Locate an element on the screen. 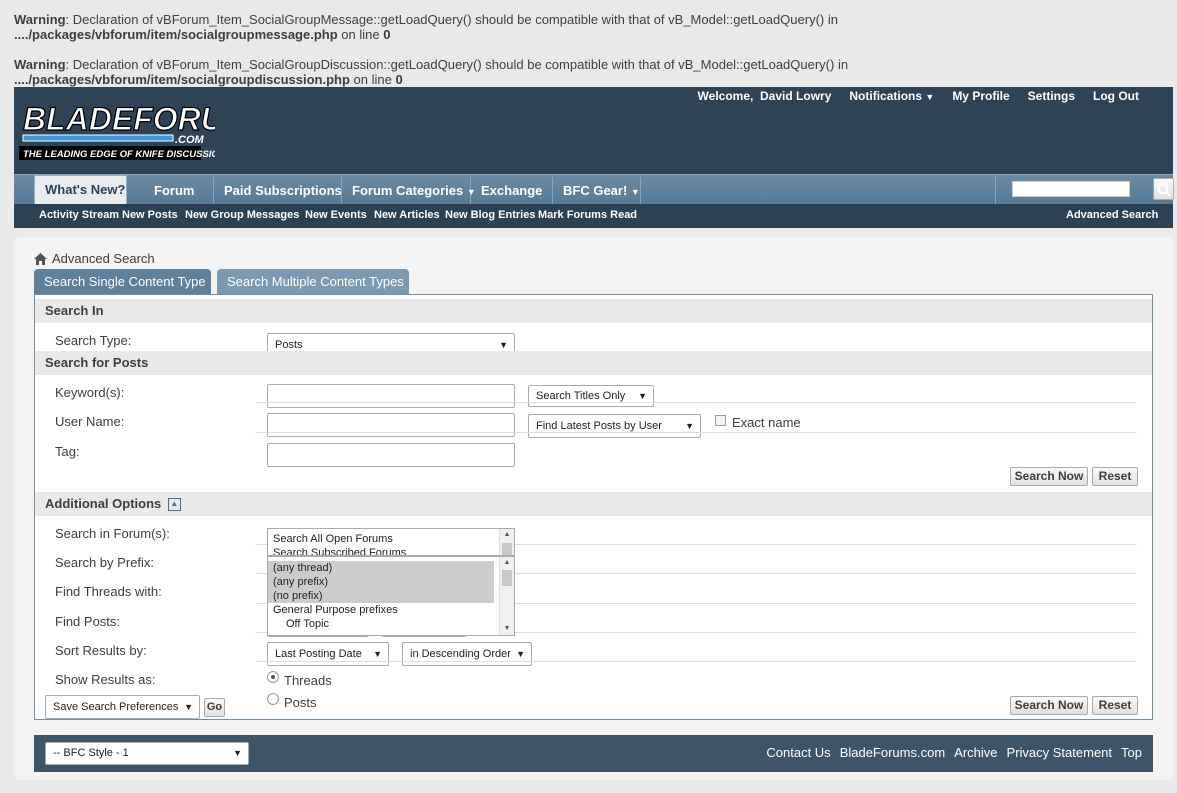  prefix-option: (any thread) is located at coordinates (381, 568).